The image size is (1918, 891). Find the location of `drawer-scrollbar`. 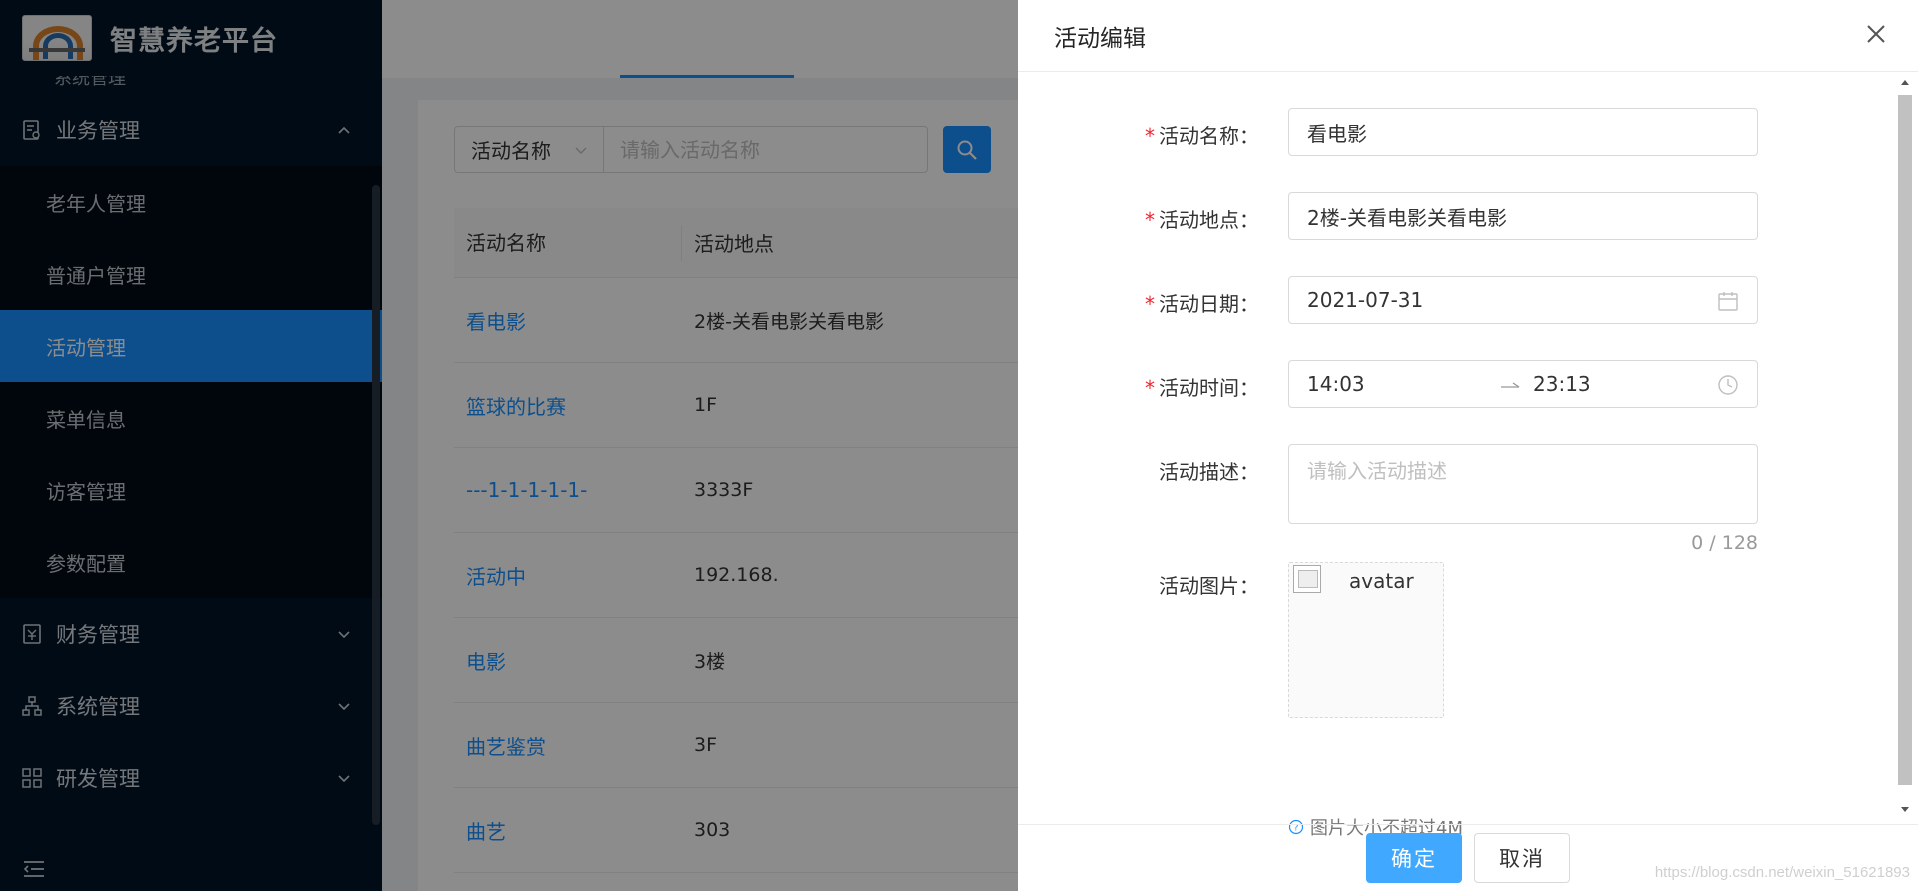

drawer-scrollbar is located at coordinates (1905, 440).